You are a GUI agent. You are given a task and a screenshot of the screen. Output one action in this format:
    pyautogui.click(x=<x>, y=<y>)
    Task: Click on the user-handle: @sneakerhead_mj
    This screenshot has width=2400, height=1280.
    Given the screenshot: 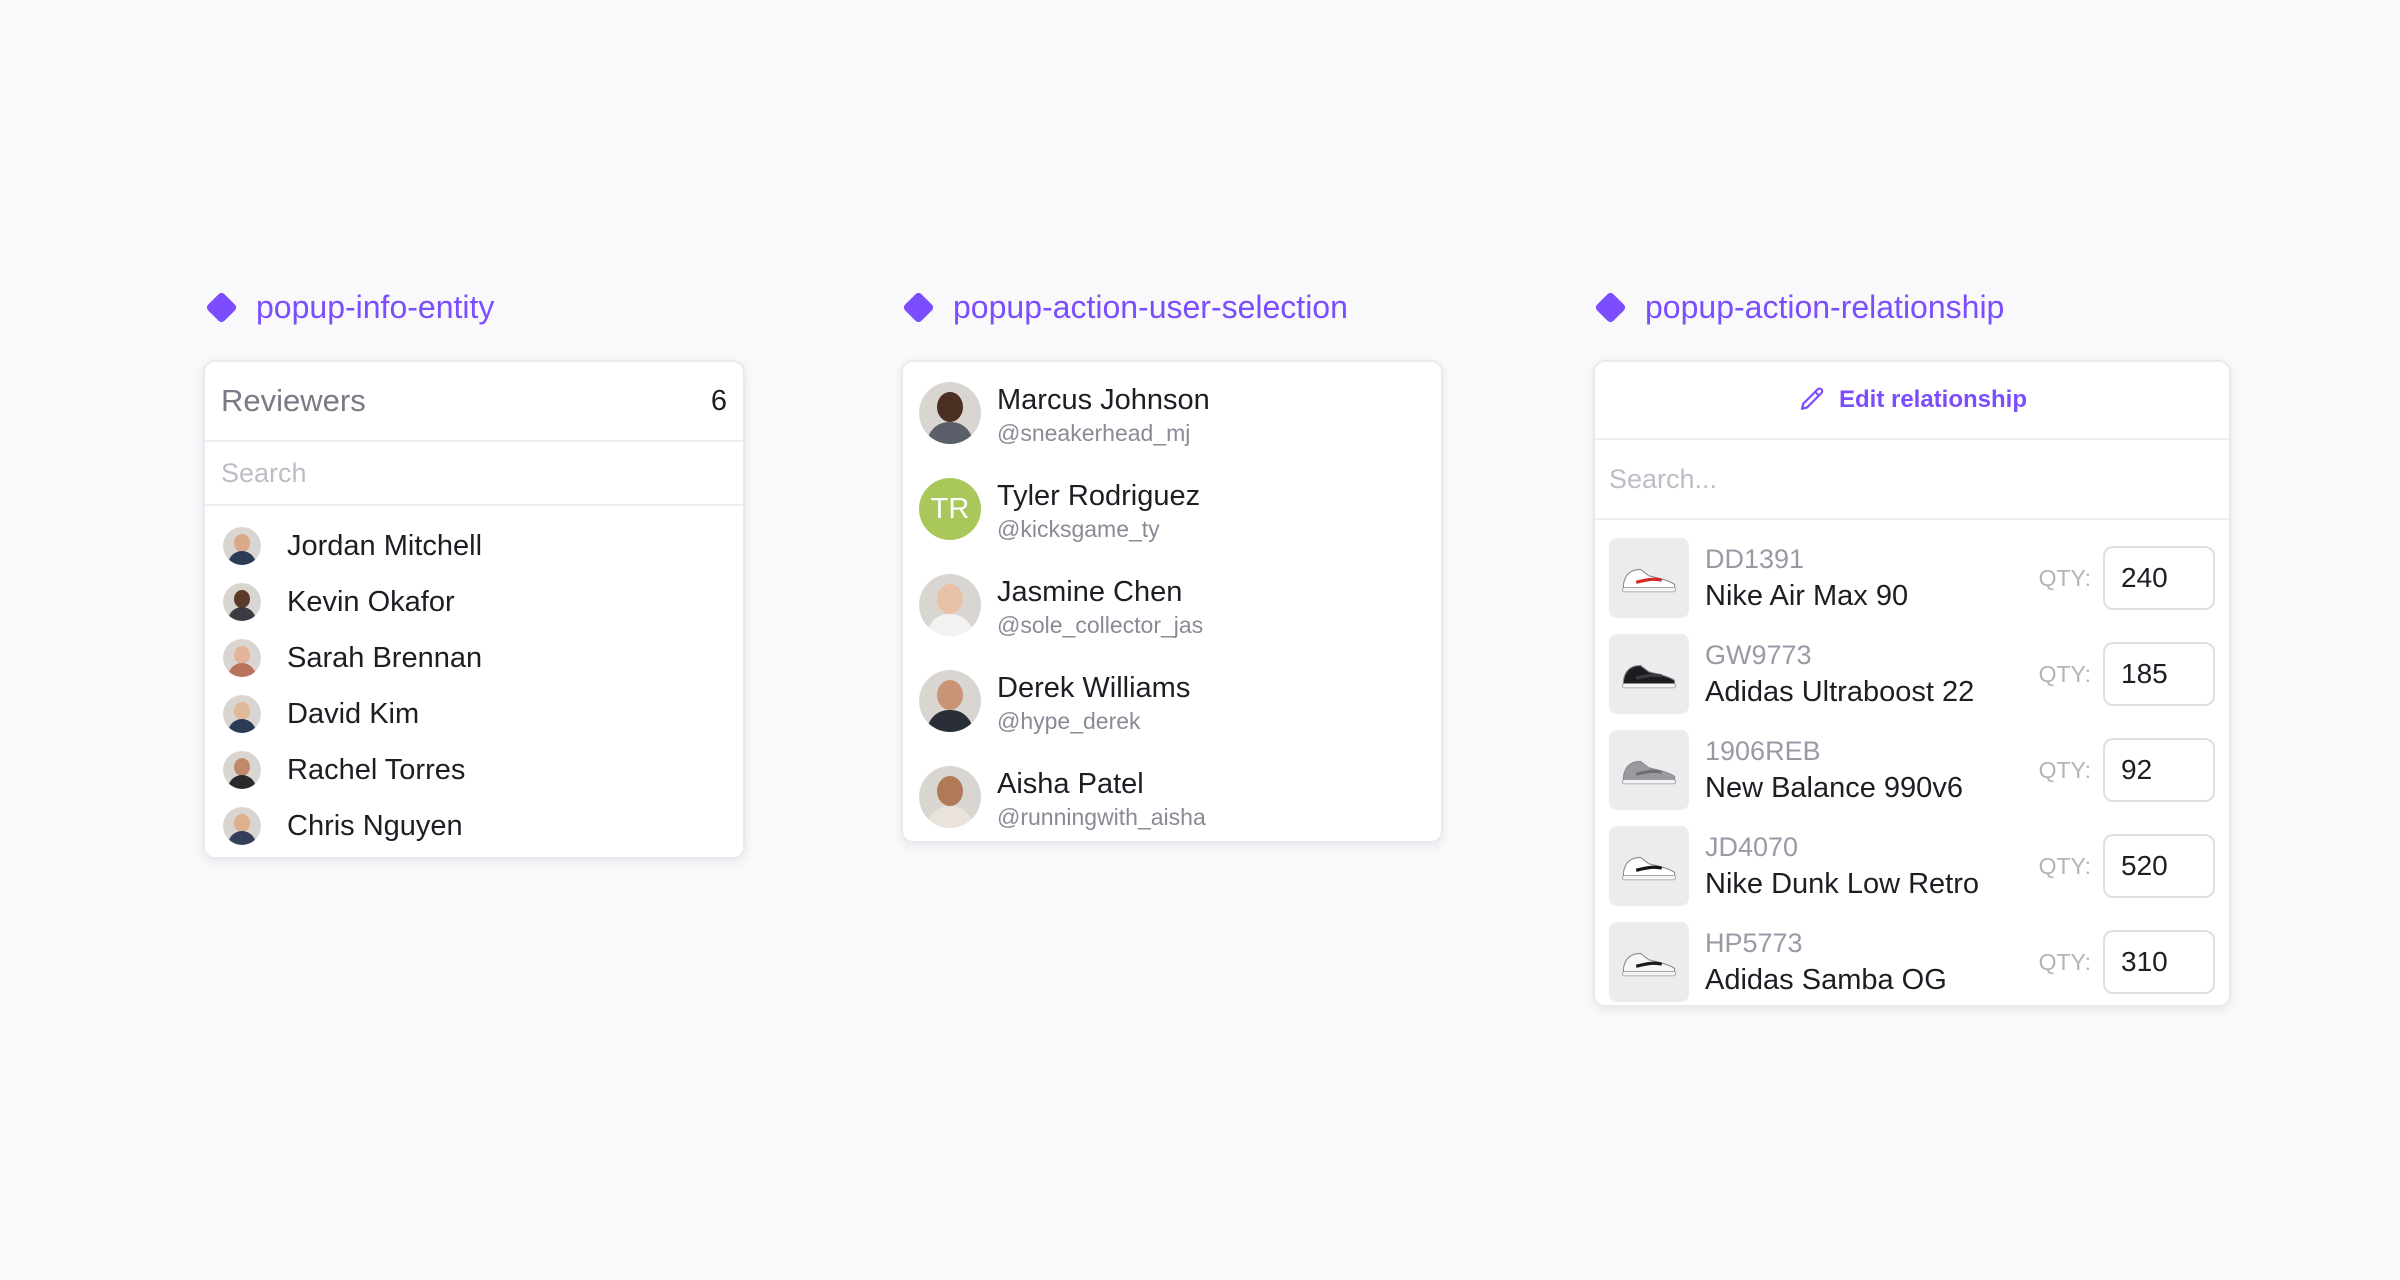 What is the action you would take?
    pyautogui.click(x=1094, y=433)
    